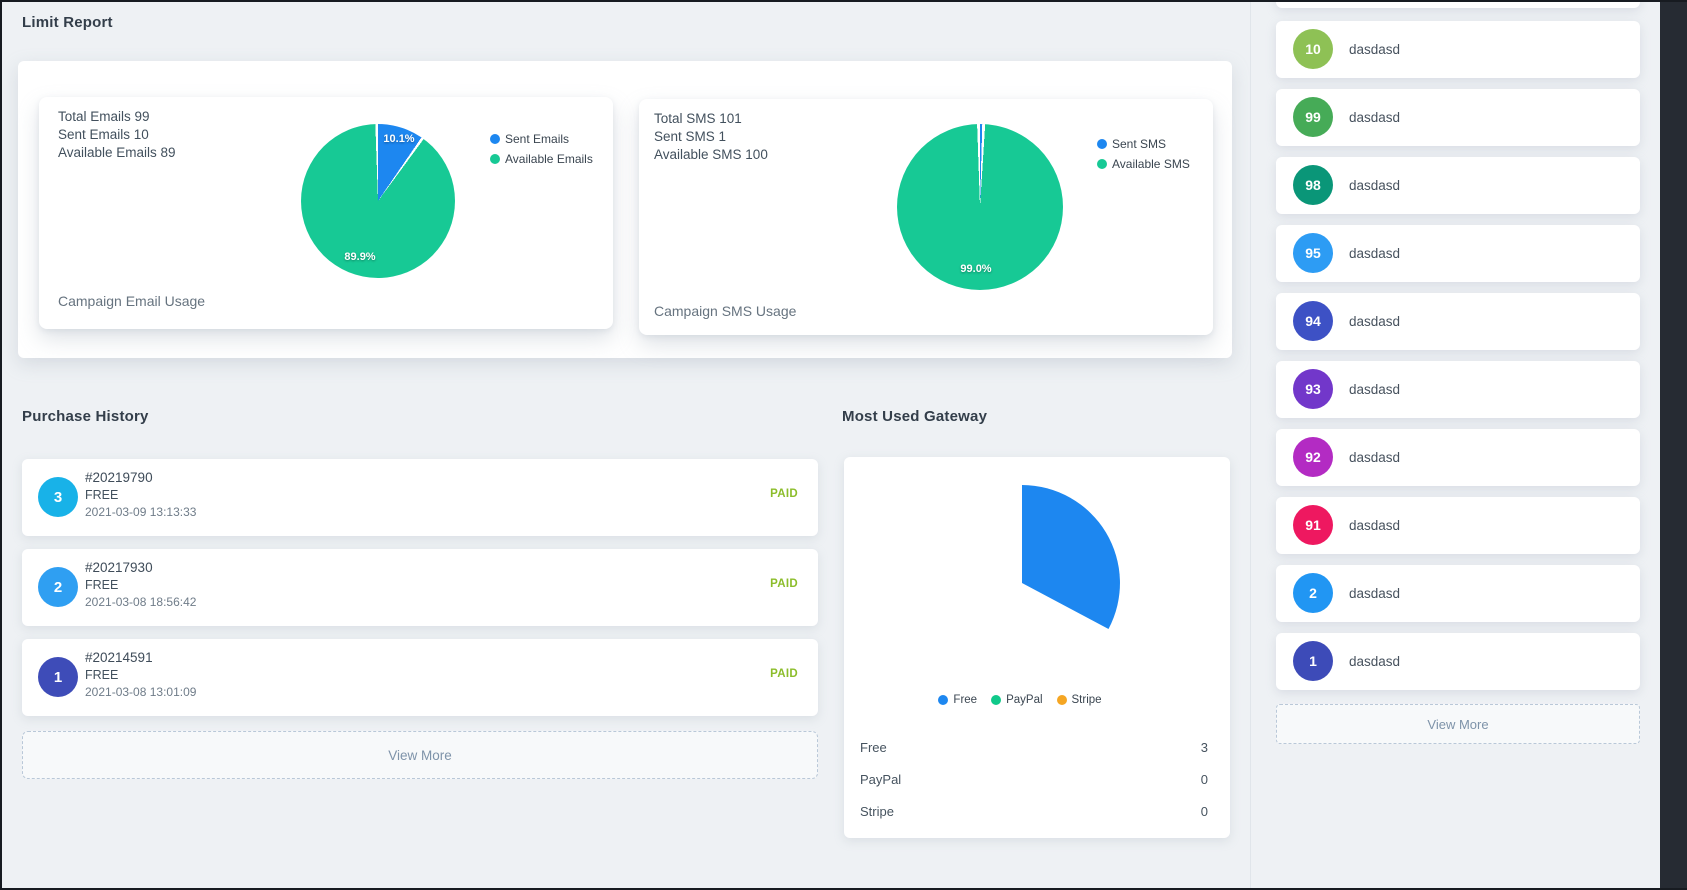  What do you see at coordinates (1313, 185) in the screenshot?
I see `sidebar-number-badge: 98` at bounding box center [1313, 185].